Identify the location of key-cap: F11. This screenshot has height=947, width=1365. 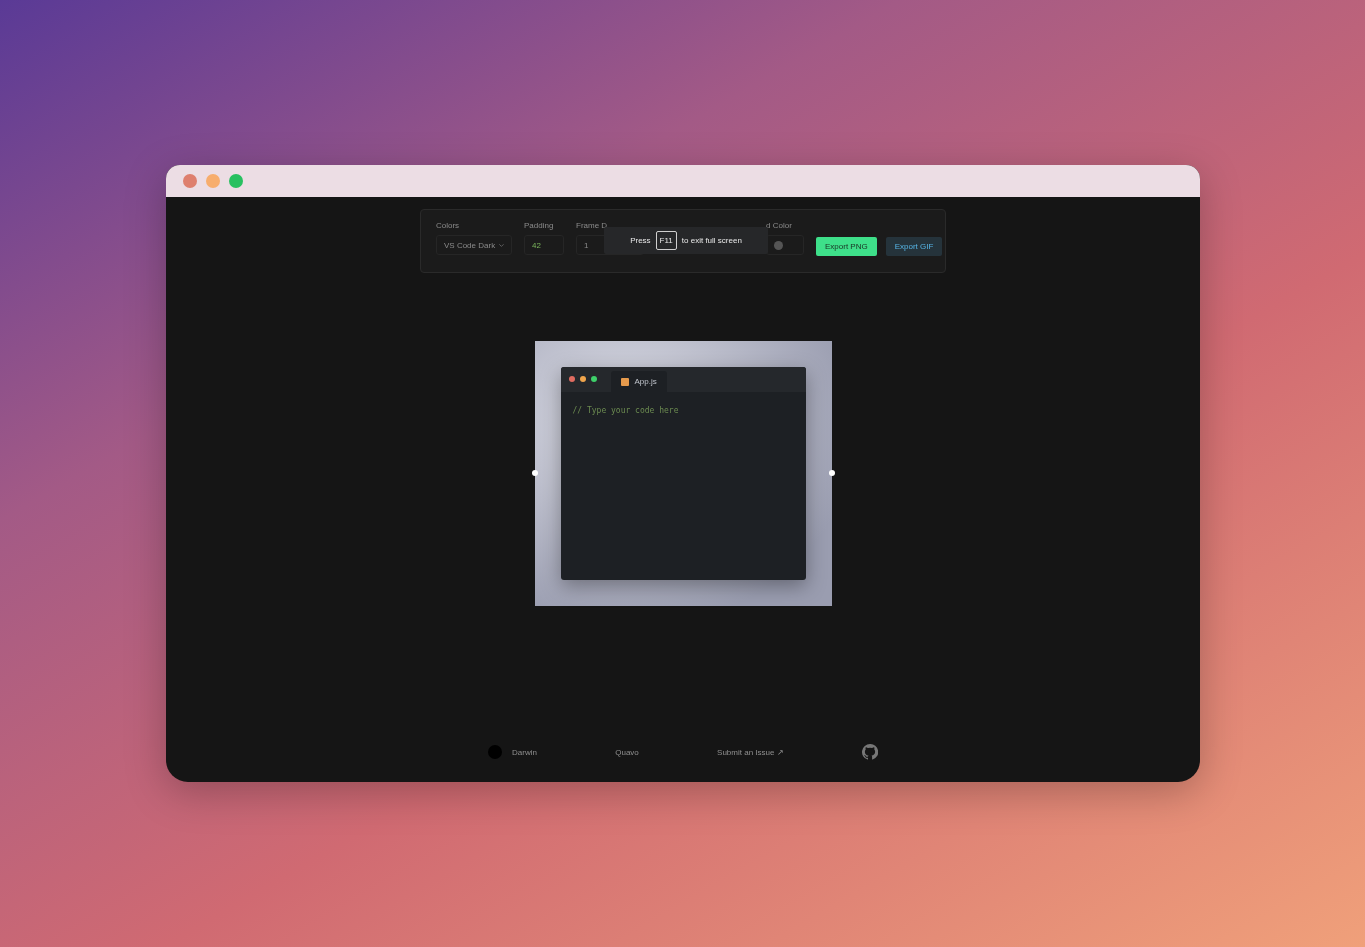
(666, 240).